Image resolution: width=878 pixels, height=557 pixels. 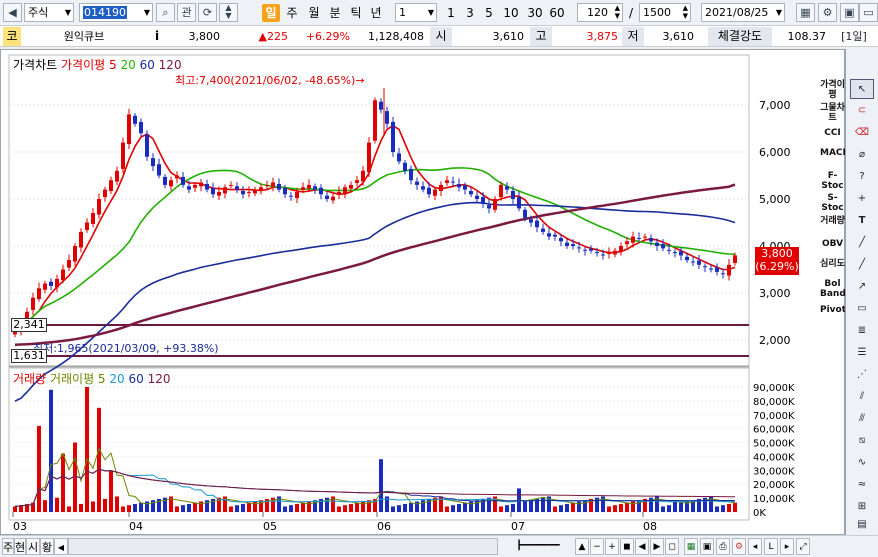 I want to click on cycle-icon: ∿, so click(x=862, y=463).